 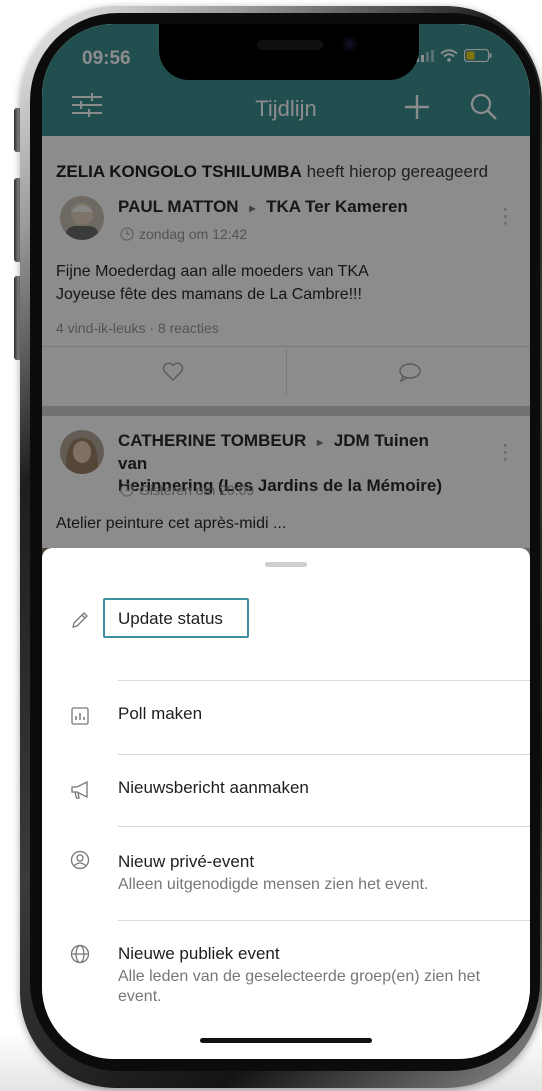 What do you see at coordinates (170, 618) in the screenshot?
I see `menu-item-label: Update status` at bounding box center [170, 618].